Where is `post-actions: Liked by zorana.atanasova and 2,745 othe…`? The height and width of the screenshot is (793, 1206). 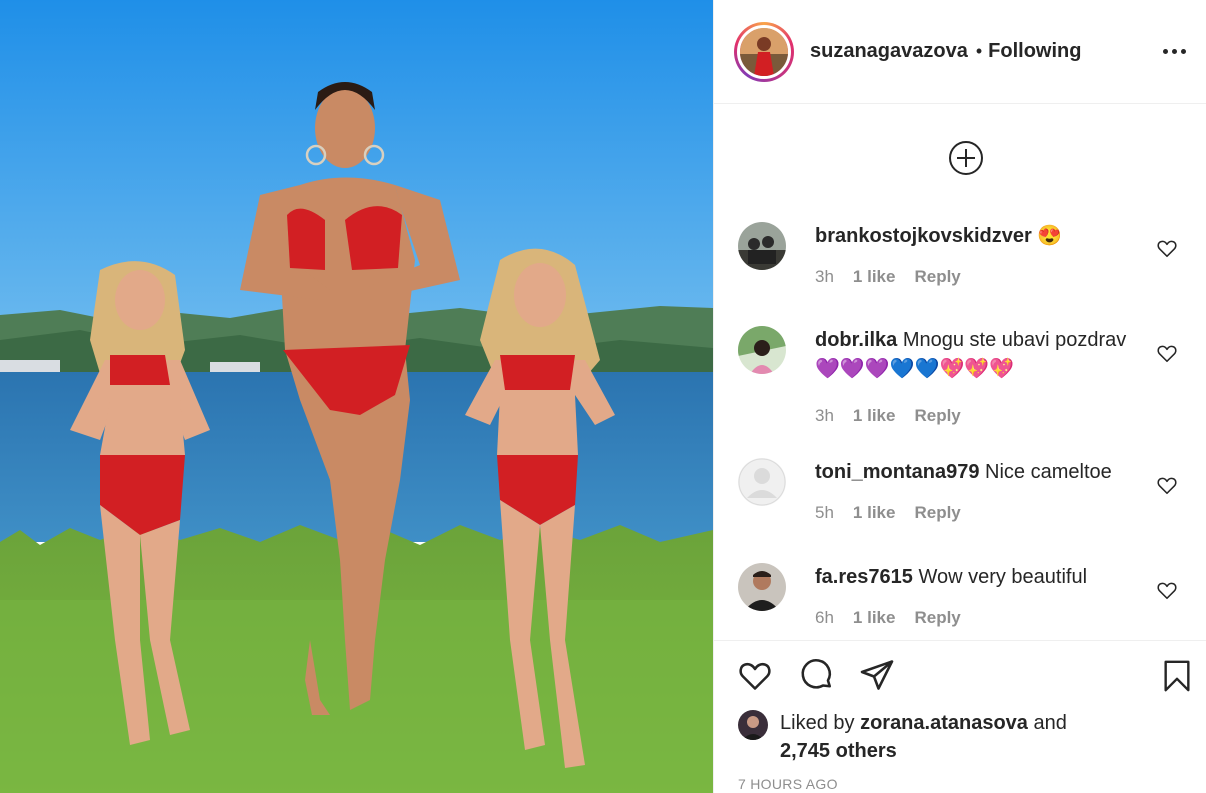 post-actions: Liked by zorana.atanasova and 2,745 othe… is located at coordinates (960, 716).